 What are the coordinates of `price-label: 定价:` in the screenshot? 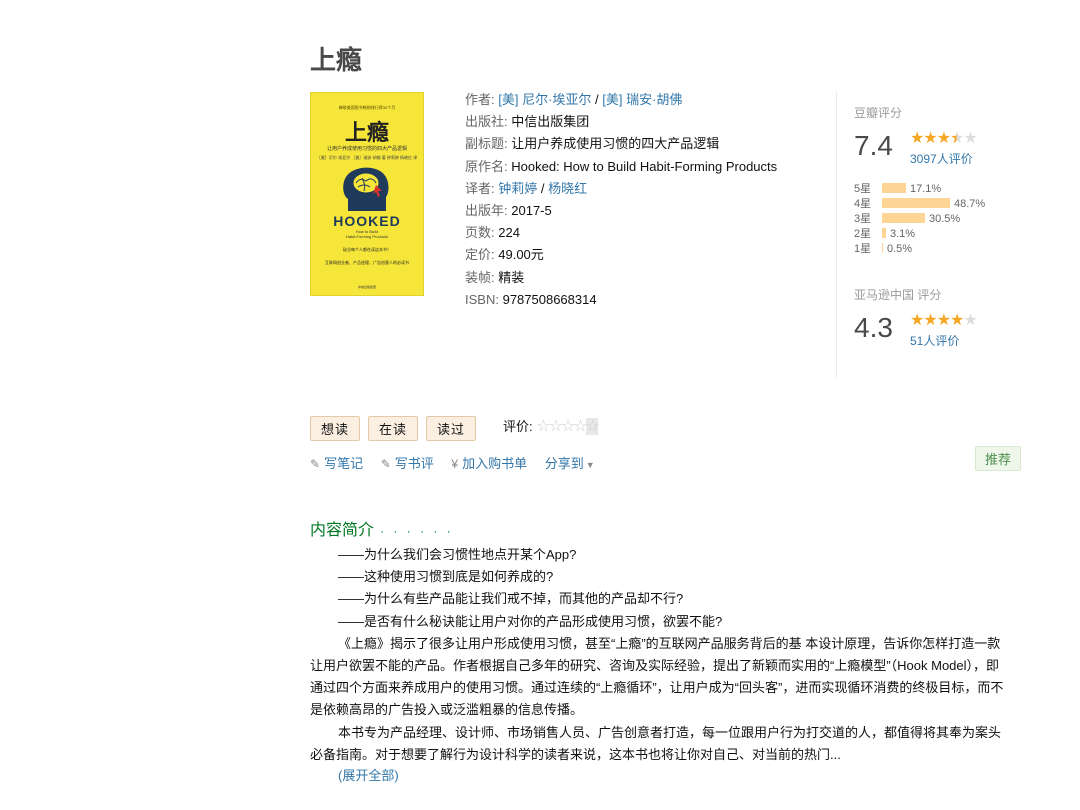 It's located at (480, 255).